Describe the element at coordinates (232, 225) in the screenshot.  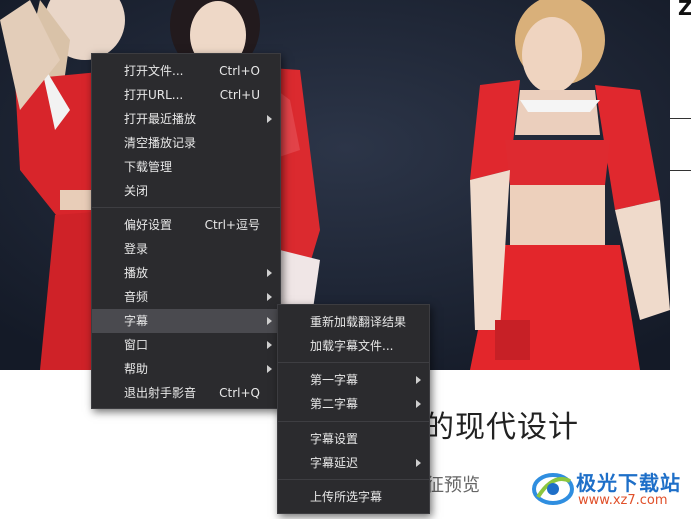
I see `menu-item-shortcut: Ctrl+逗号` at that location.